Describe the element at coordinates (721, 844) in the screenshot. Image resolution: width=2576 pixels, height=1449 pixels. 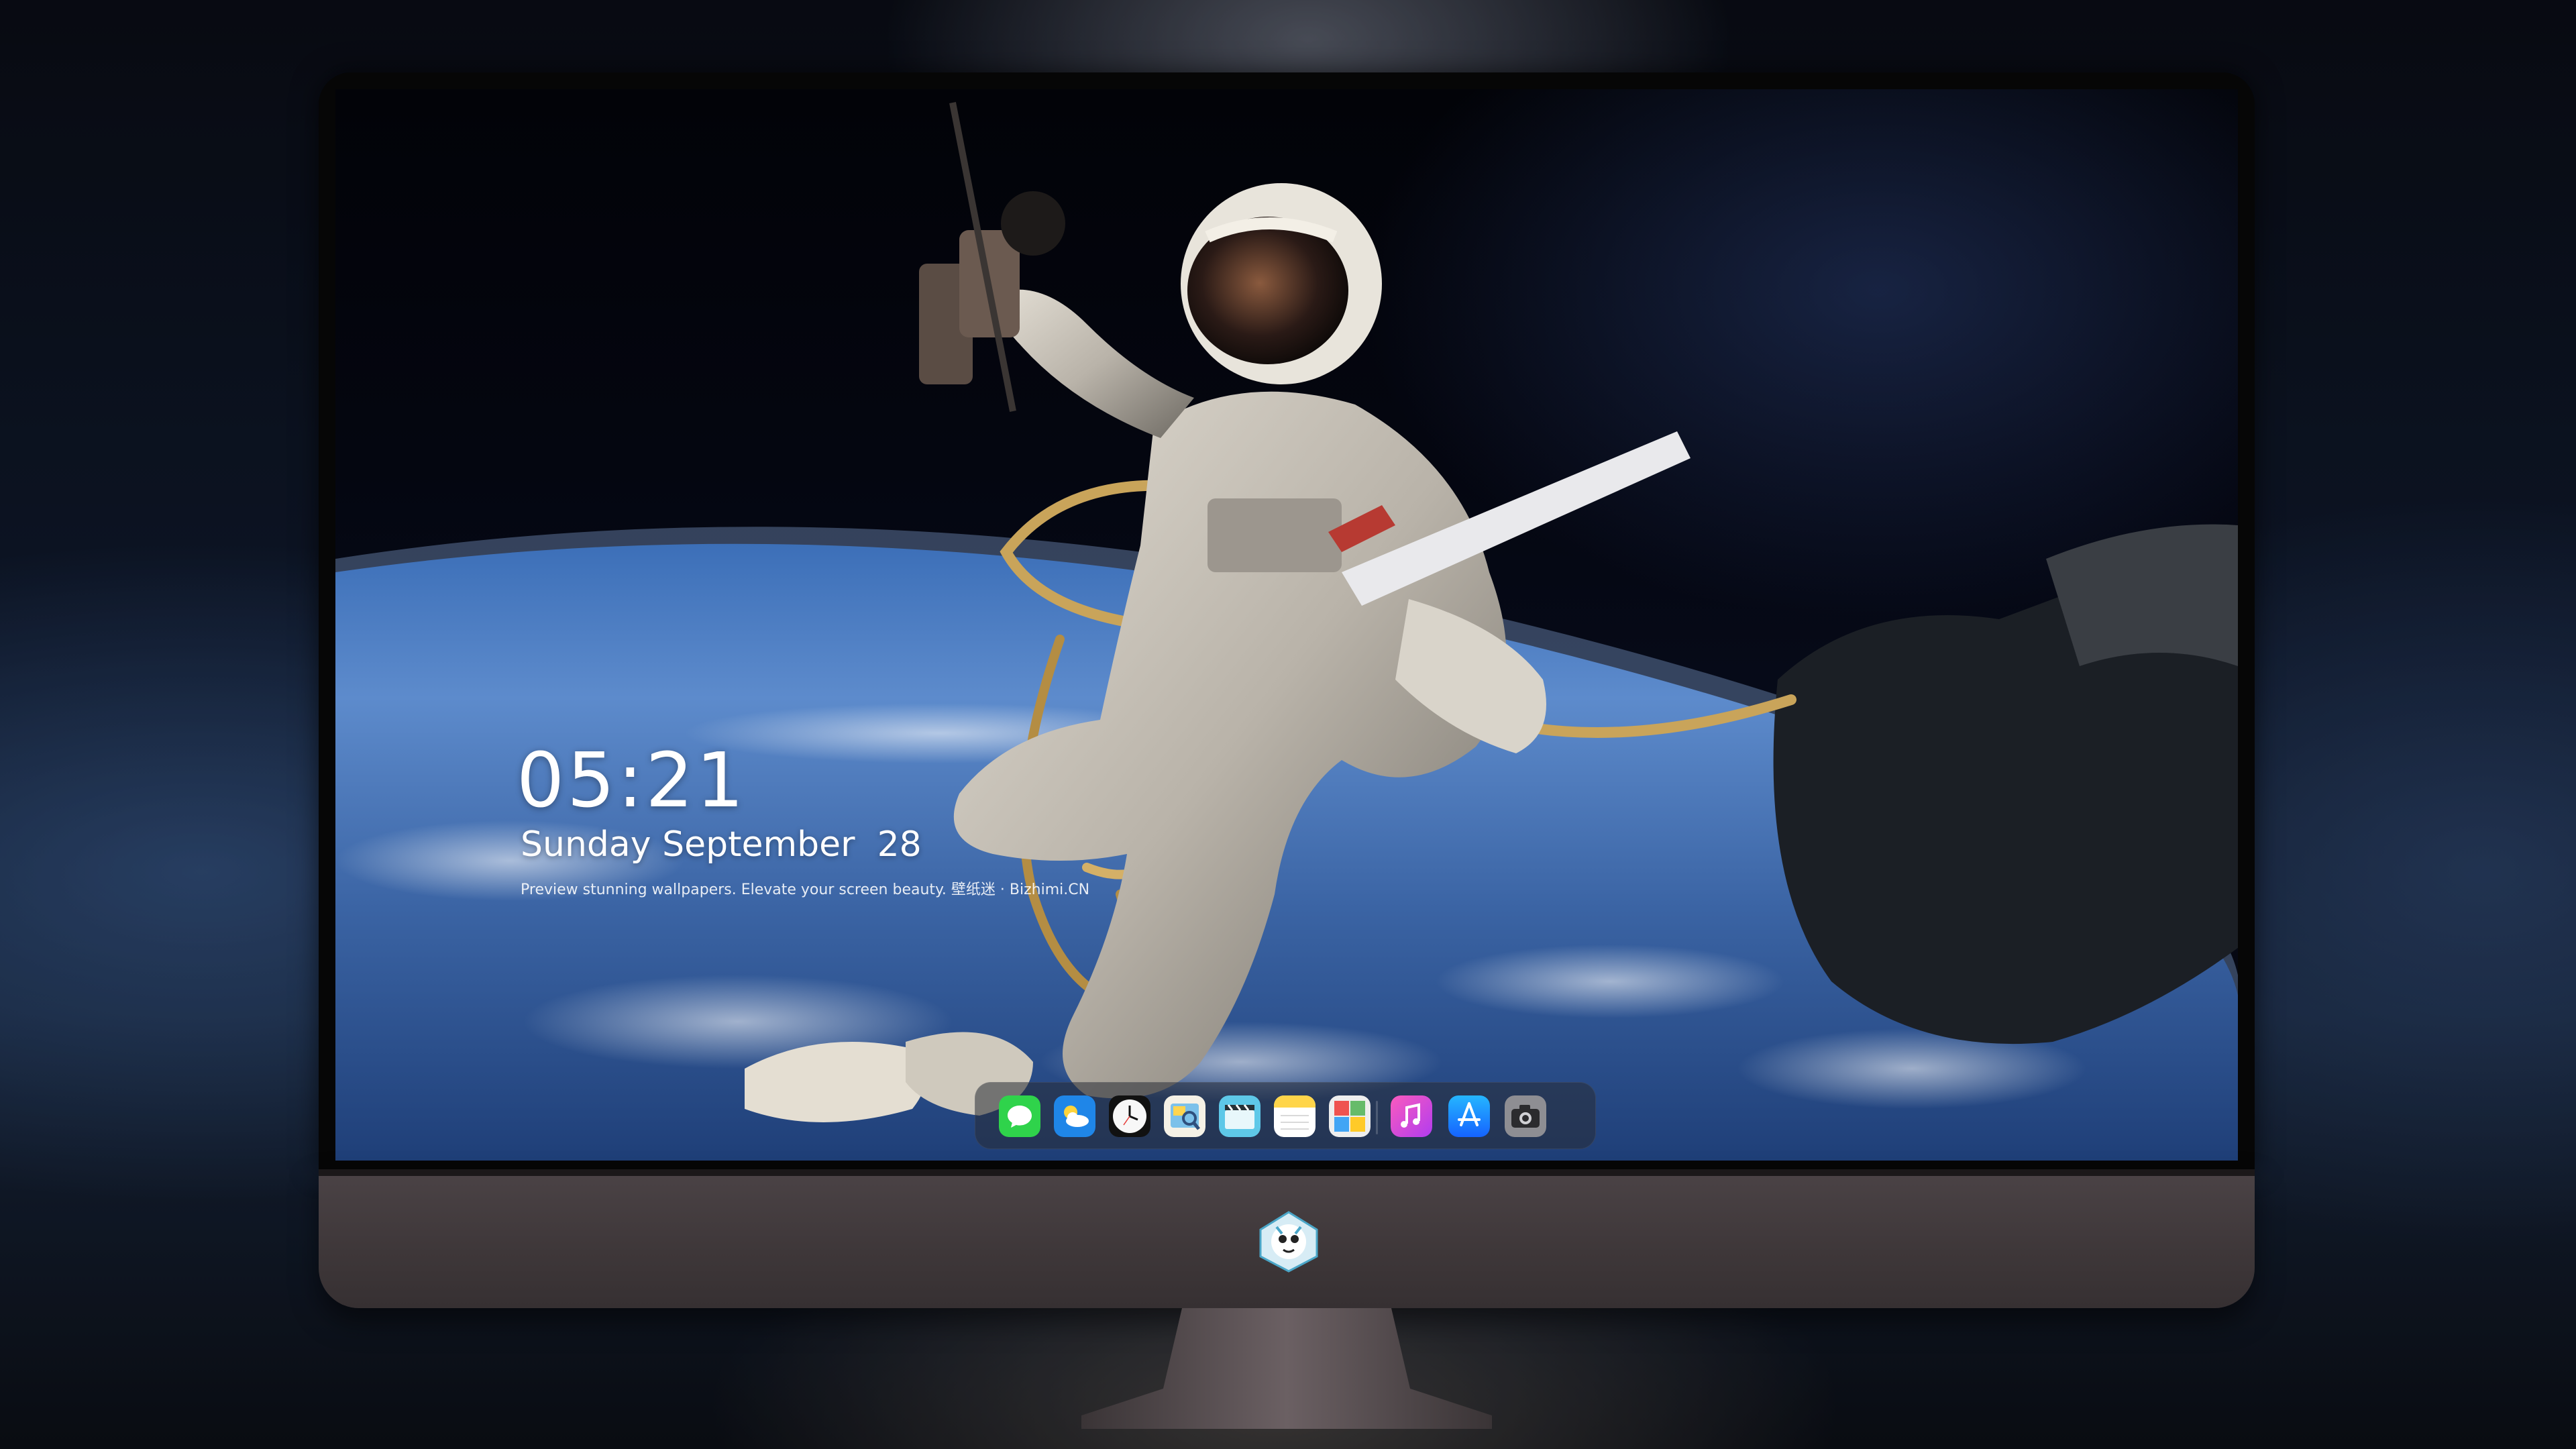
I see `lock-screen-date: Sunday September 28` at that location.